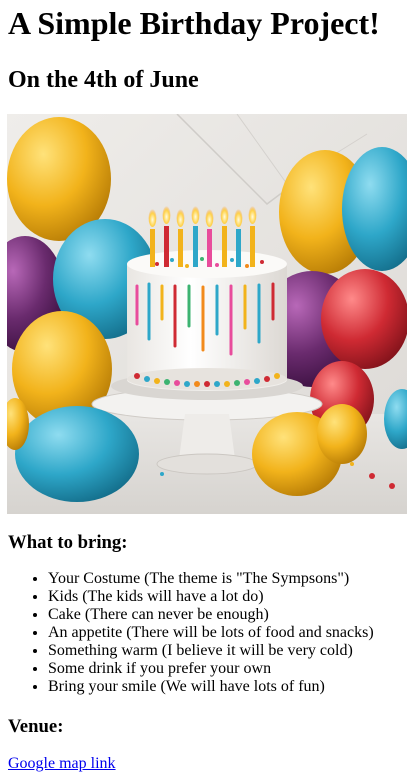 This screenshot has height=780, width=416. I want to click on list-item: Some drink if you prefer your own, so click(228, 669).